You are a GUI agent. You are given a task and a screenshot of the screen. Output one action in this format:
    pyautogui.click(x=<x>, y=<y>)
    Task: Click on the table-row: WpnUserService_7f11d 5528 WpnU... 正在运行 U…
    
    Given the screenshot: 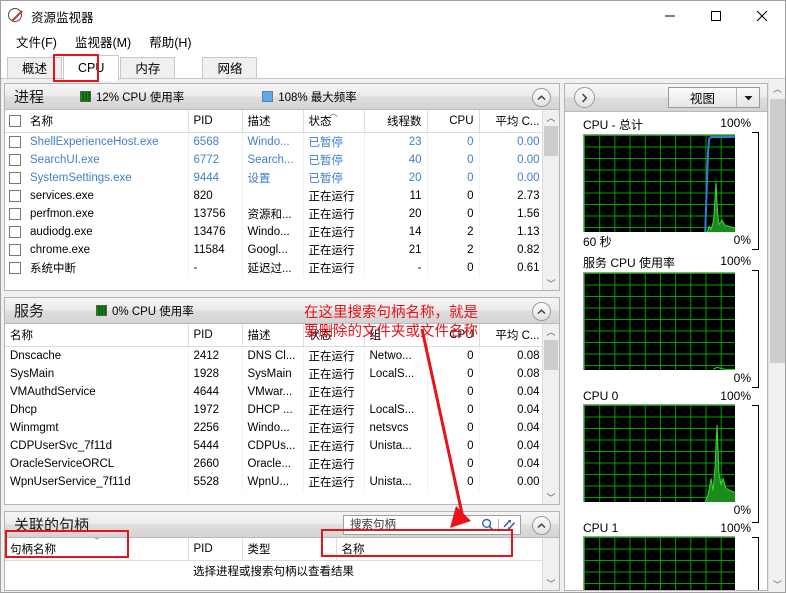 What is the action you would take?
    pyautogui.click(x=273, y=482)
    